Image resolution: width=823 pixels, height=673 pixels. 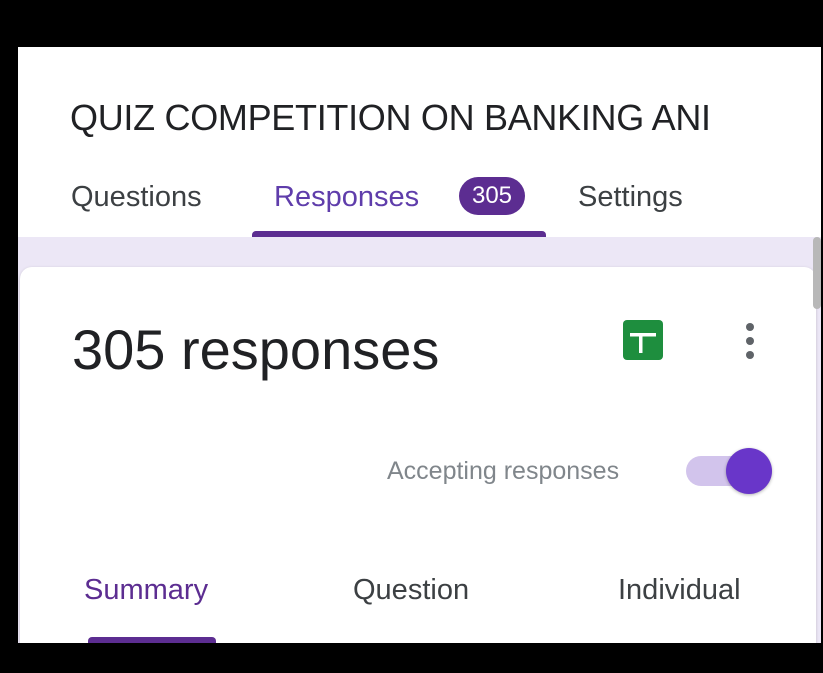 What do you see at coordinates (503, 471) in the screenshot?
I see `accepting-responses-label: Accepting responses` at bounding box center [503, 471].